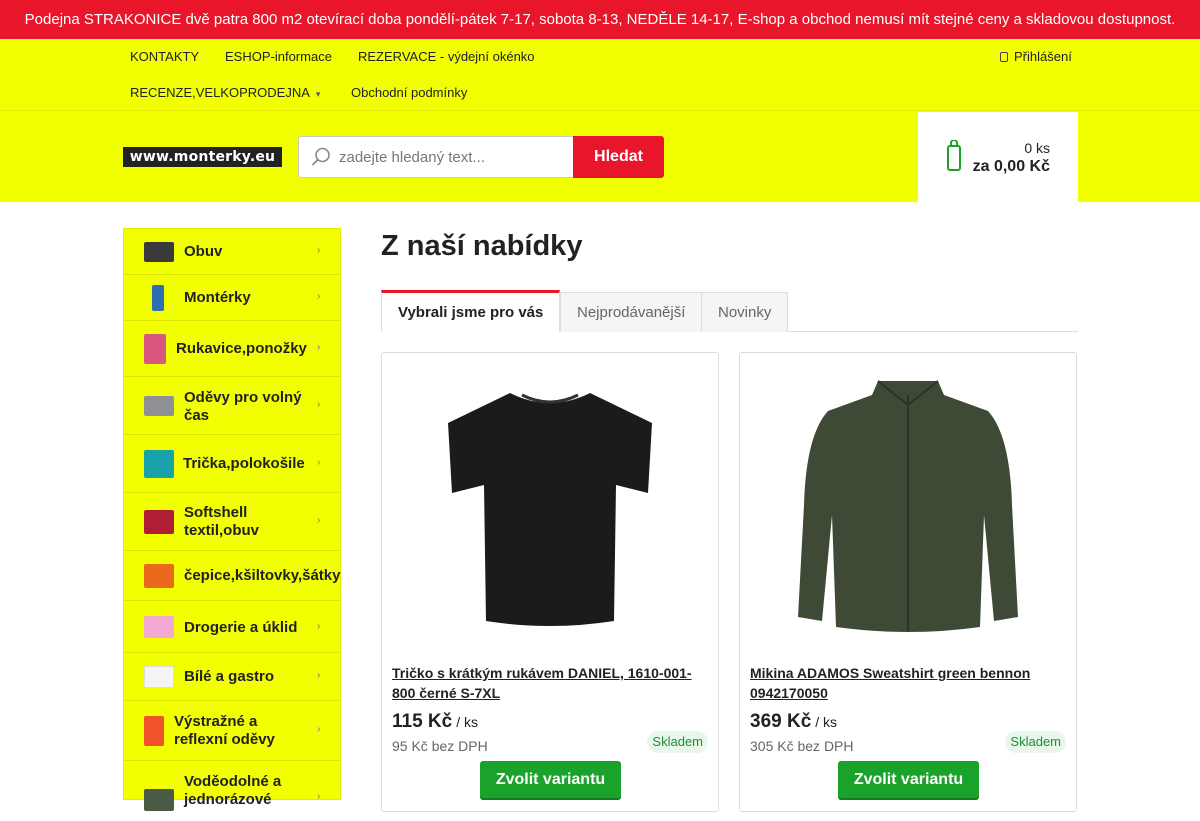 The height and width of the screenshot is (821, 1200). I want to click on sidebar-item-drogerie: Drogerie a úklid ›, so click(232, 627).